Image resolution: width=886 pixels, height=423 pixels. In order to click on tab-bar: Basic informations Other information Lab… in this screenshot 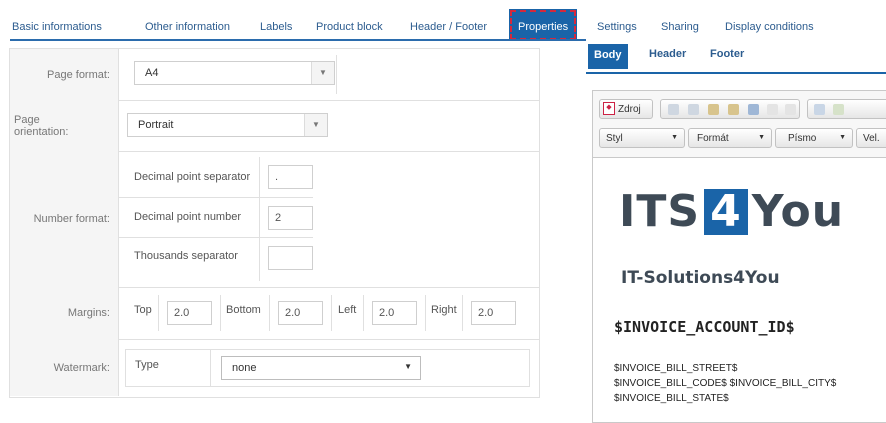, I will do `click(443, 20)`.